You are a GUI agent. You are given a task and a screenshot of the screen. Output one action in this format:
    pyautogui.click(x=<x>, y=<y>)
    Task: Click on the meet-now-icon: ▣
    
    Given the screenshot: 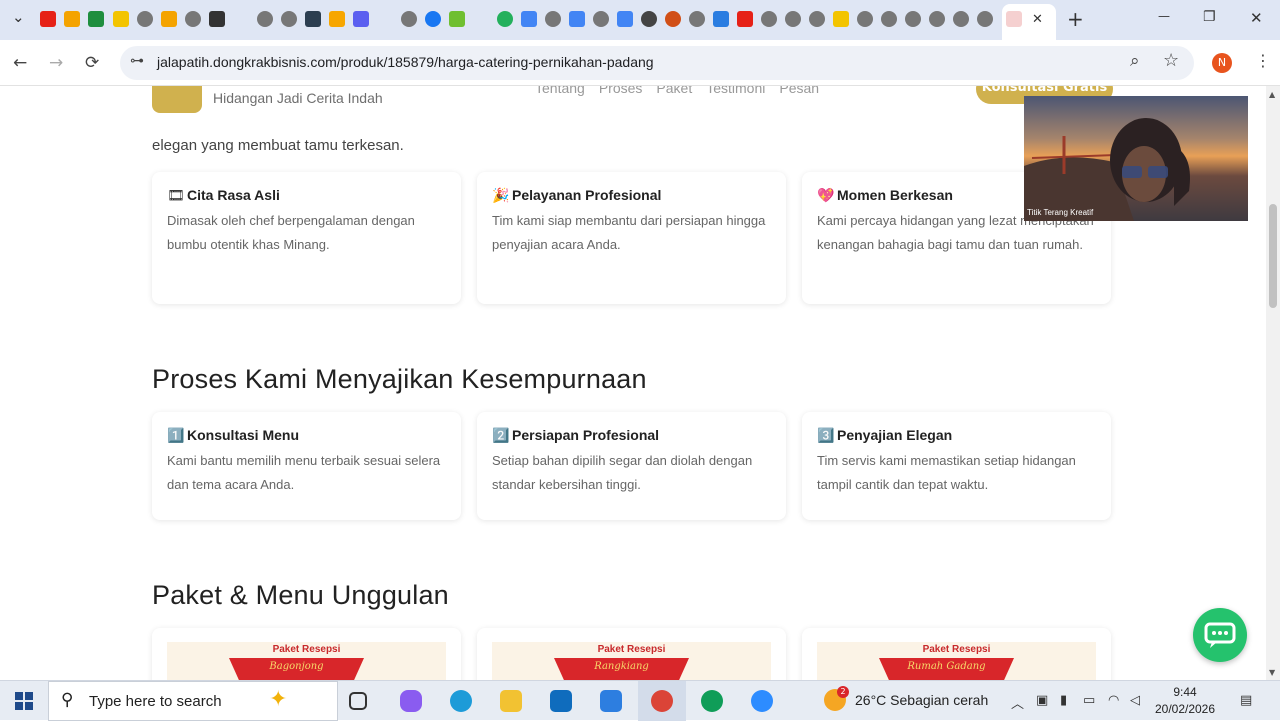 What is the action you would take?
    pyautogui.click(x=1042, y=700)
    